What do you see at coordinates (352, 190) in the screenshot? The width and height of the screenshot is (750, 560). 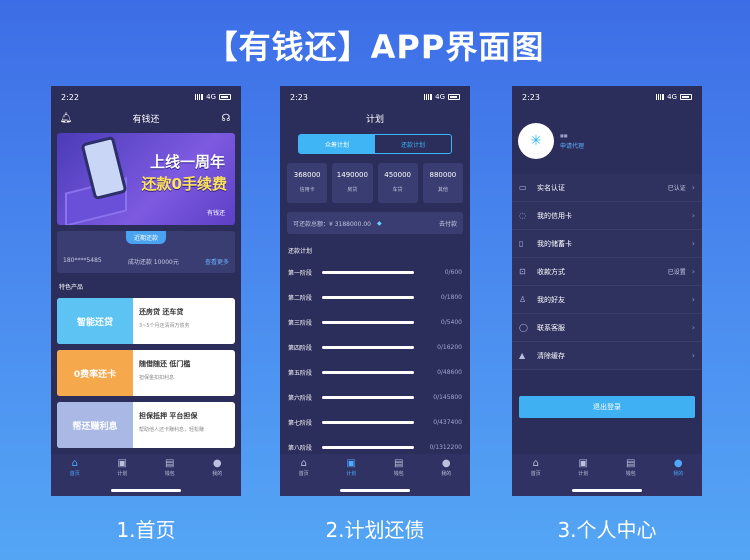 I see `debt-amount-label: 房贷` at bounding box center [352, 190].